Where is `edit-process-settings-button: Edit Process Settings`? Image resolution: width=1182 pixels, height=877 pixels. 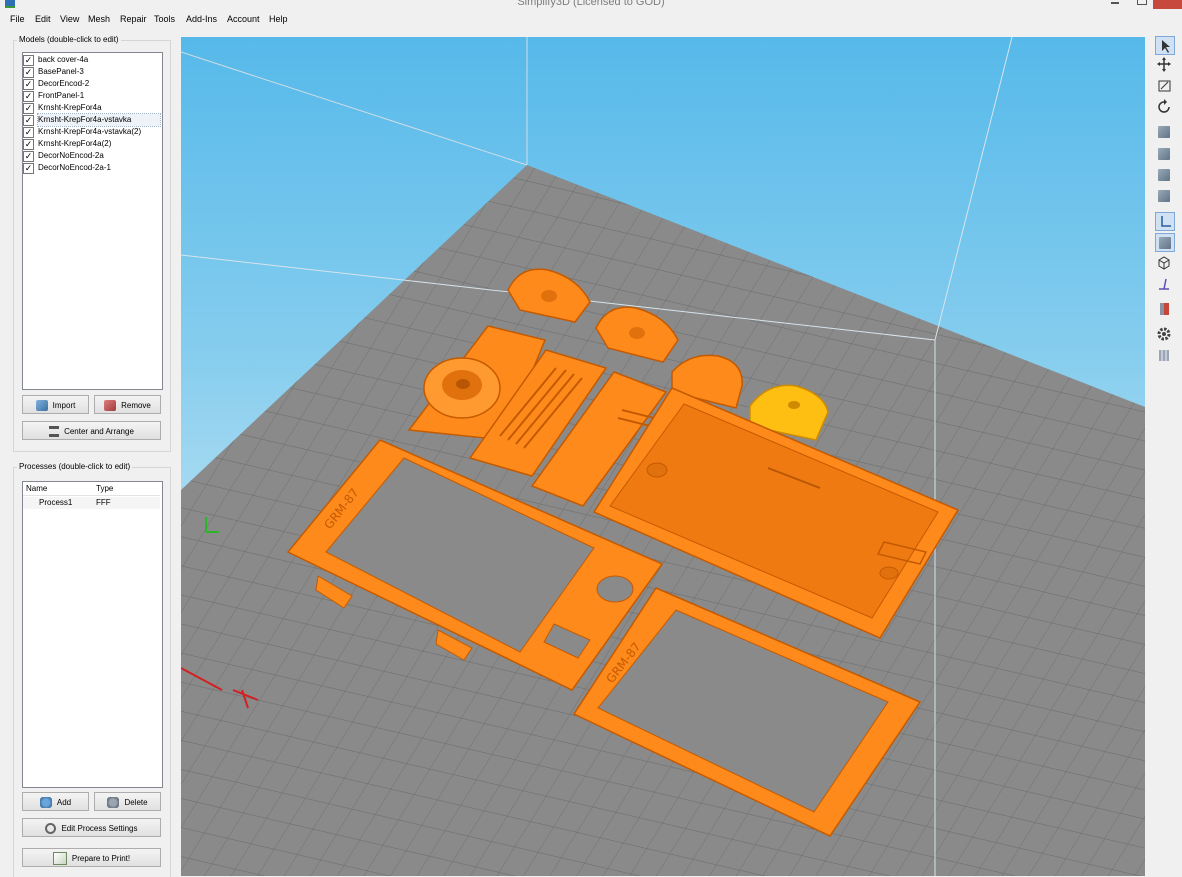 edit-process-settings-button: Edit Process Settings is located at coordinates (91, 827).